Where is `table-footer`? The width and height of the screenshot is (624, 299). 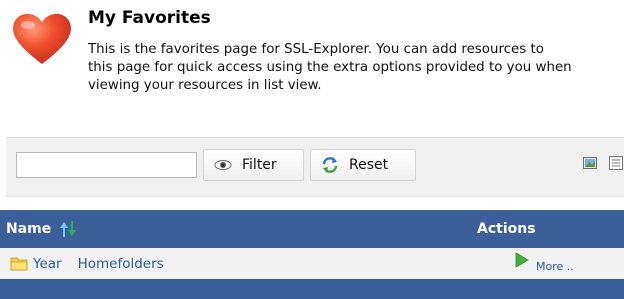 table-footer is located at coordinates (312, 289).